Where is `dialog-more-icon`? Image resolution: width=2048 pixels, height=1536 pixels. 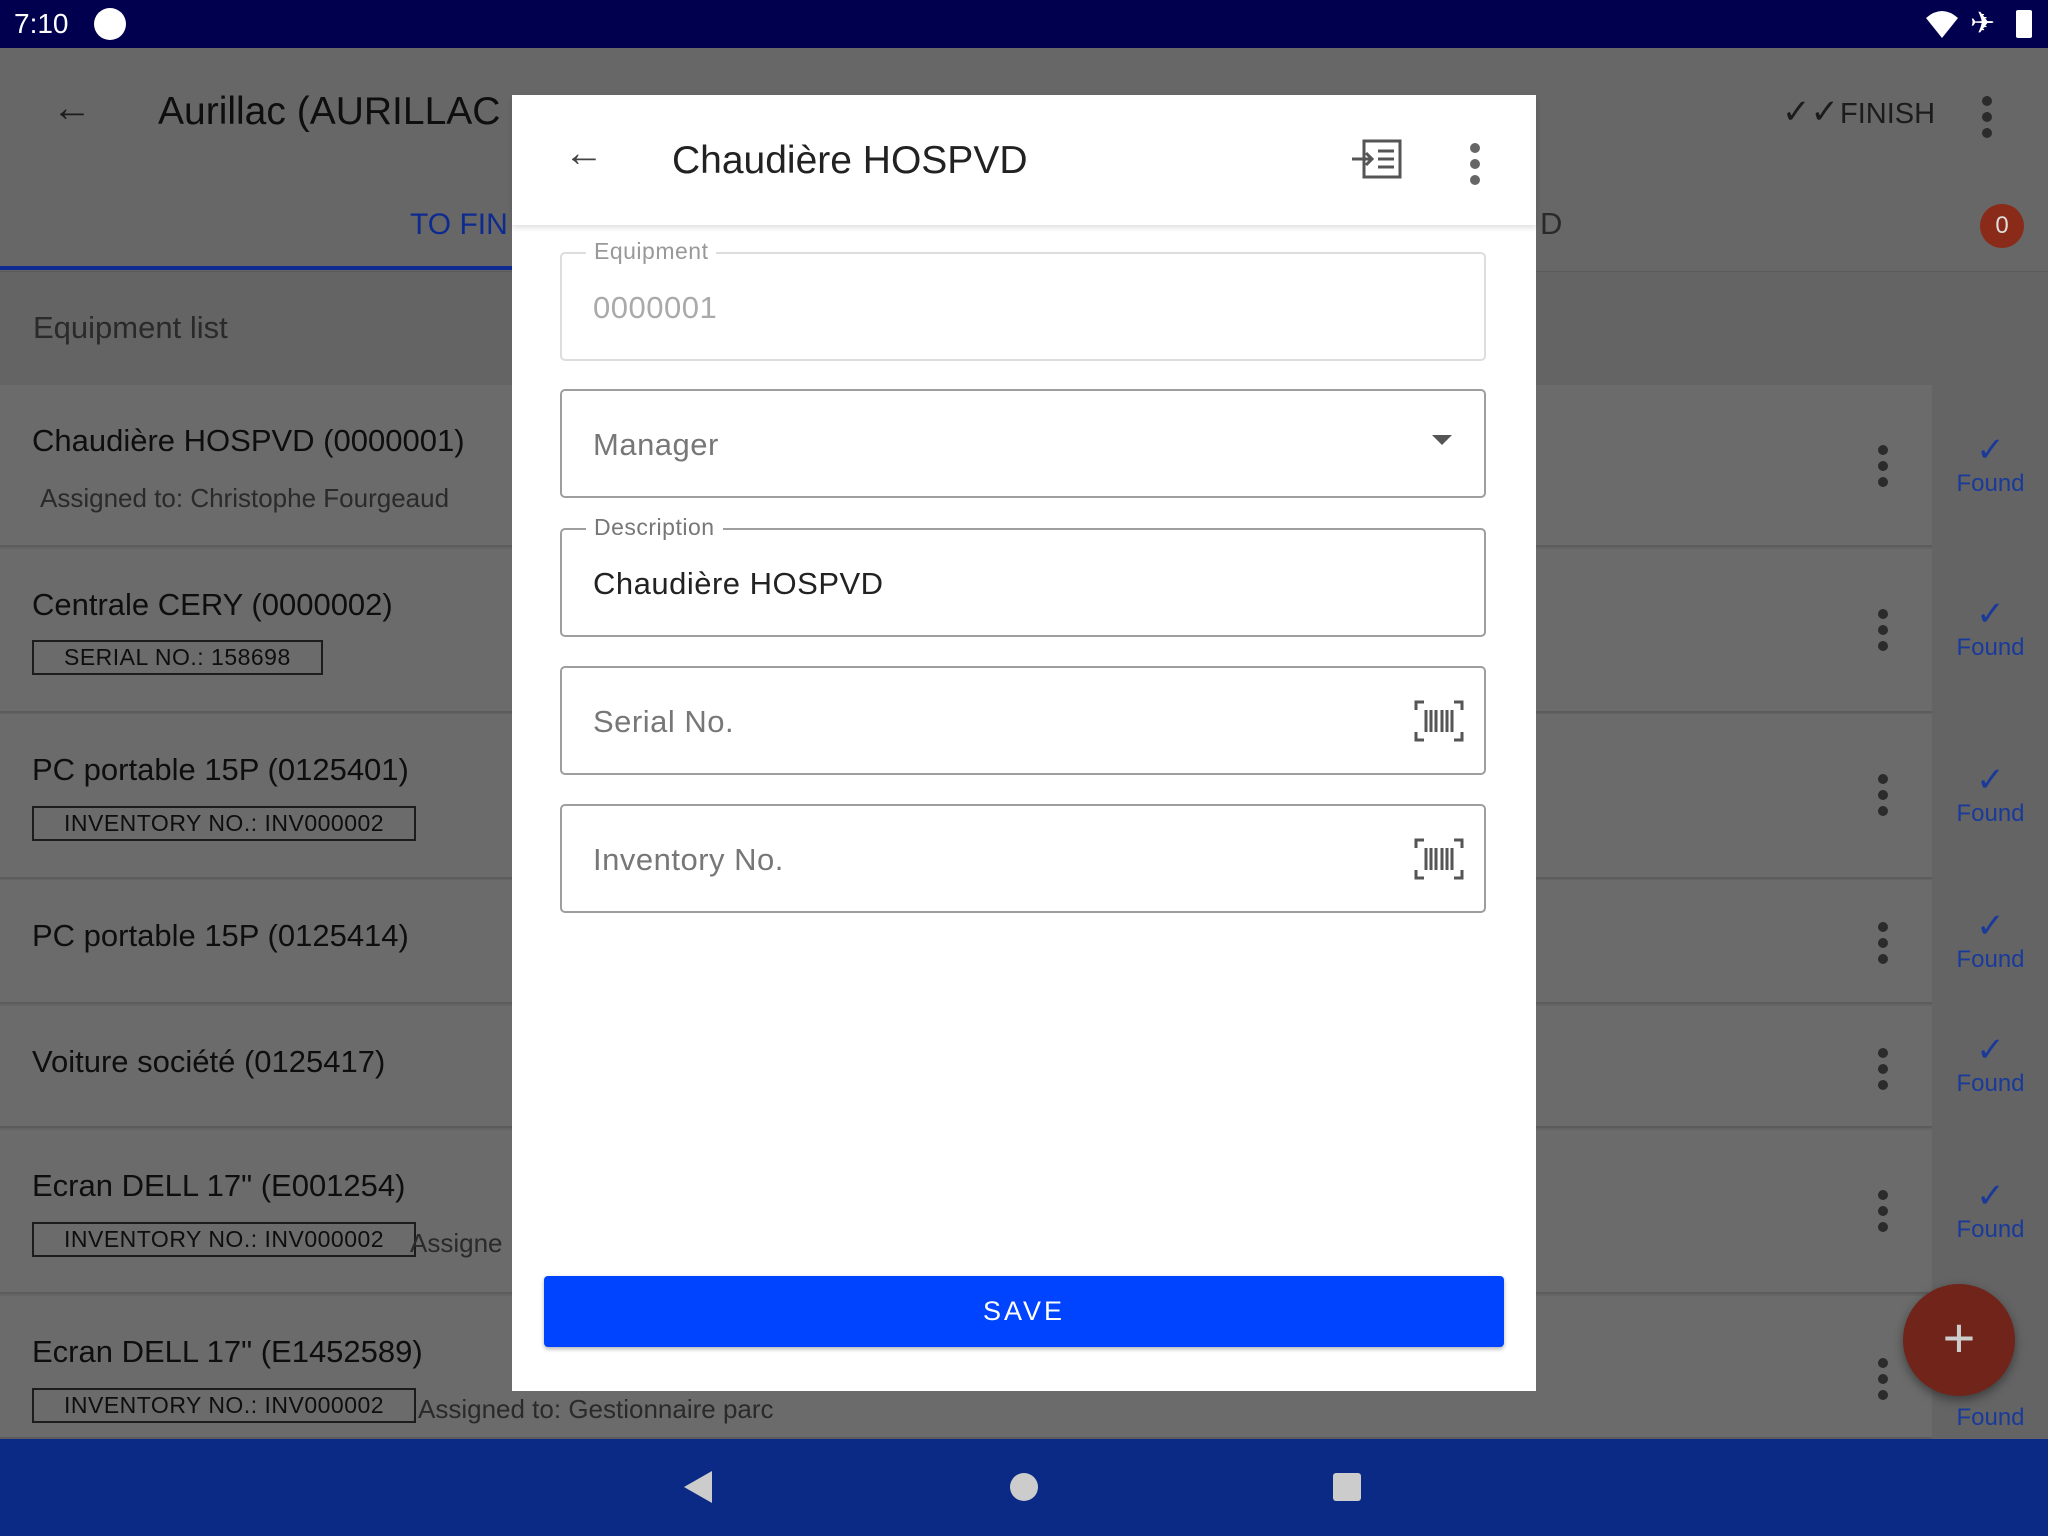
dialog-more-icon is located at coordinates (1475, 167).